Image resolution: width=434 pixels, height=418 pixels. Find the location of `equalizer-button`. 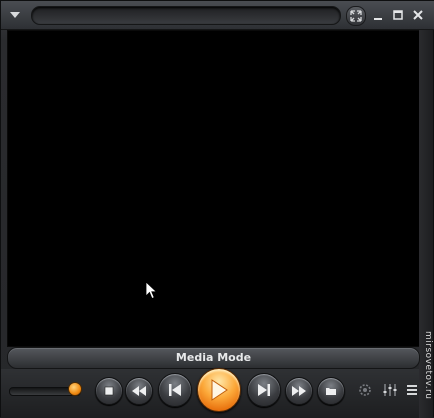

equalizer-button is located at coordinates (390, 389).